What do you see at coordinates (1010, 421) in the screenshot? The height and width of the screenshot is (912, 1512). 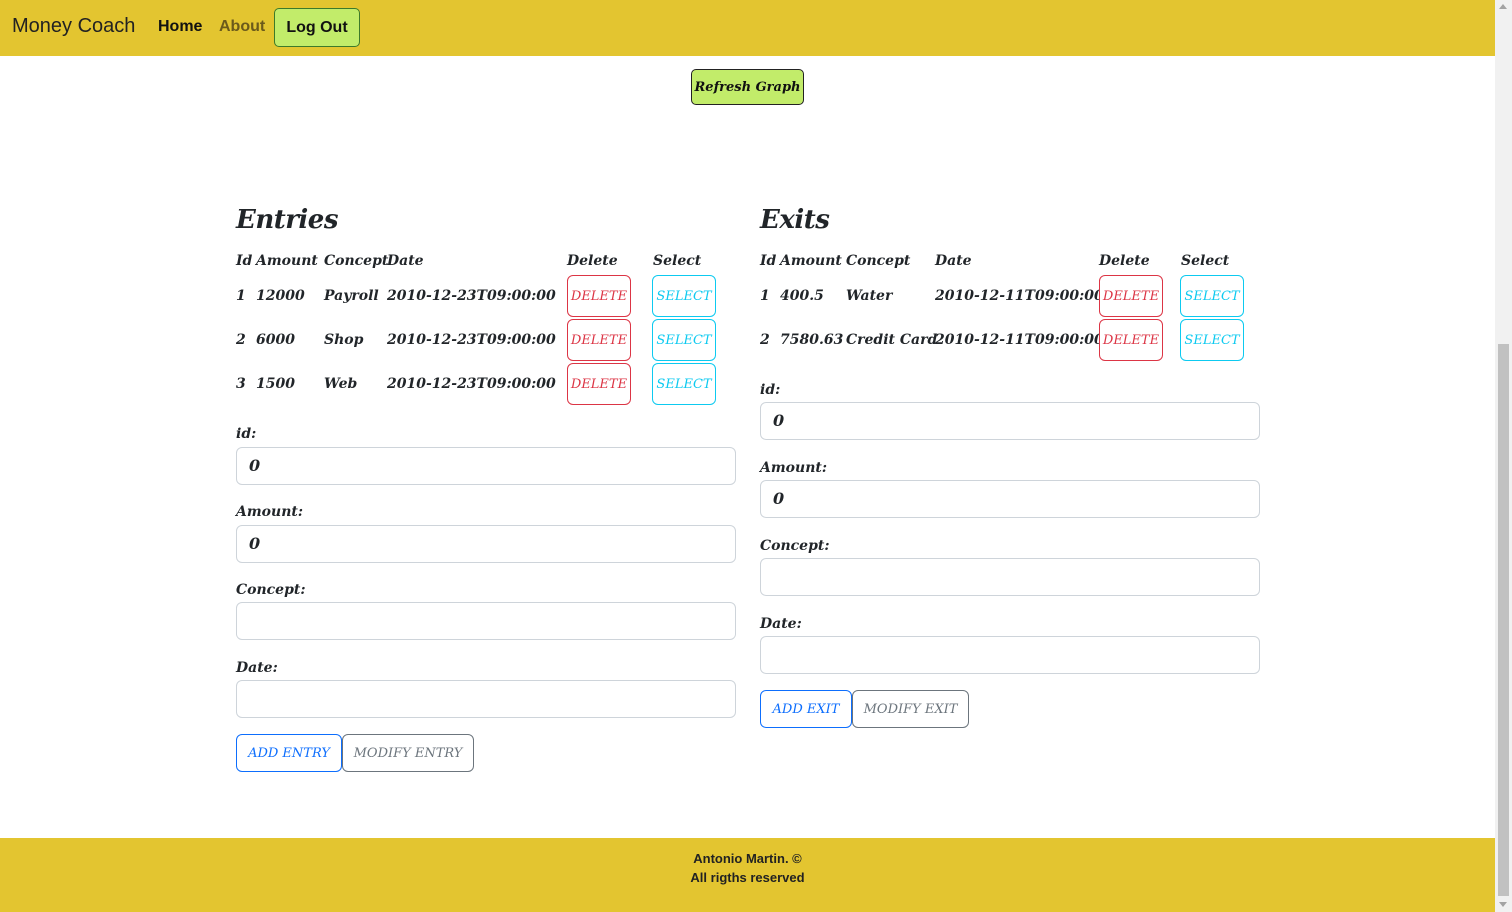 I see `exits-id-input: 0` at bounding box center [1010, 421].